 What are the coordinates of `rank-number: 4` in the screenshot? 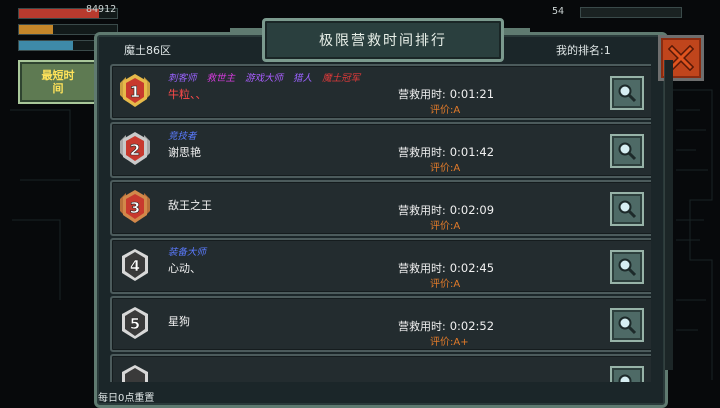 It's located at (135, 266).